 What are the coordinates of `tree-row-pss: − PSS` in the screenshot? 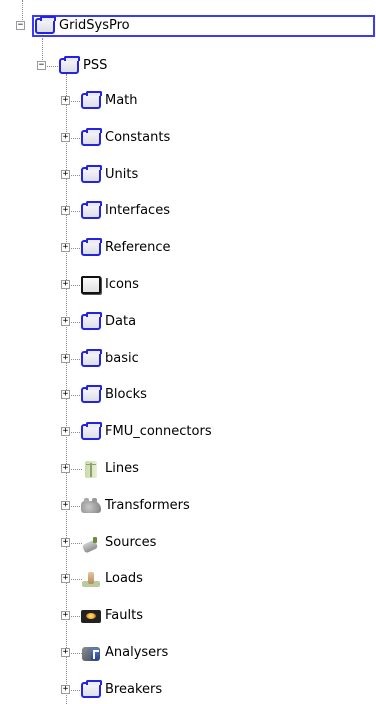 It's located at (188, 66).